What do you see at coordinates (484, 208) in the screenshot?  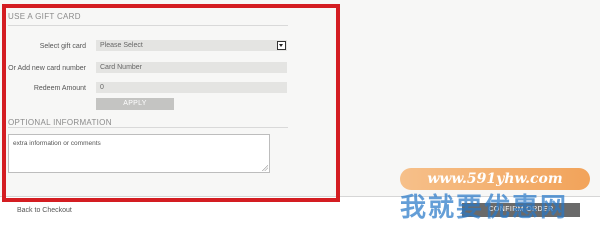 I see `watermark-text: 我就要优惠网` at bounding box center [484, 208].